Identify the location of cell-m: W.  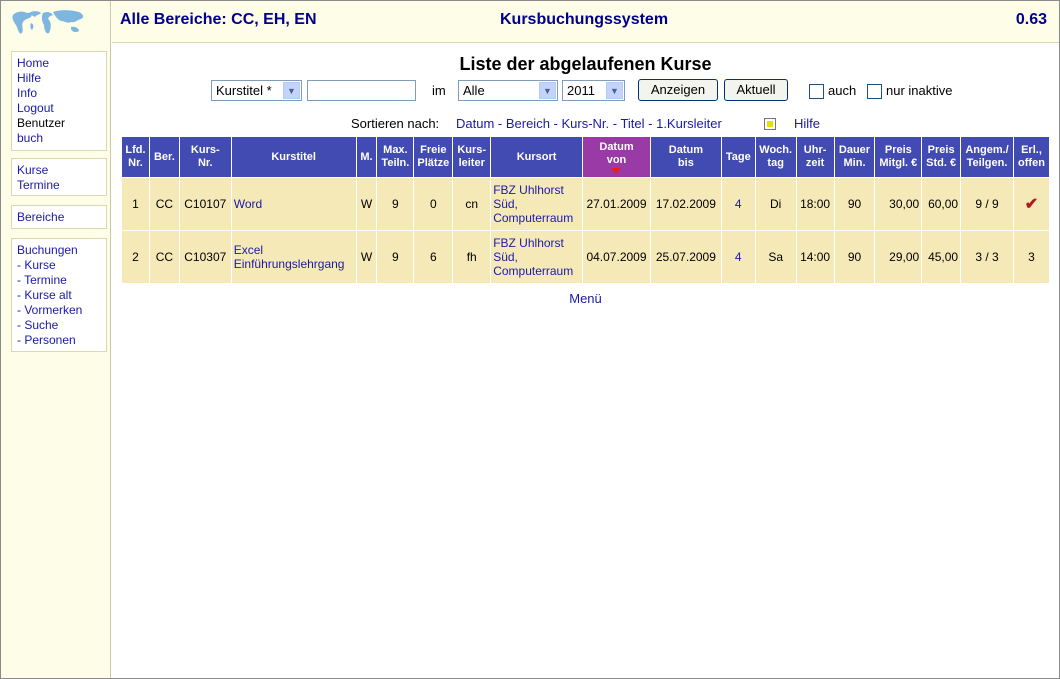
(366, 204).